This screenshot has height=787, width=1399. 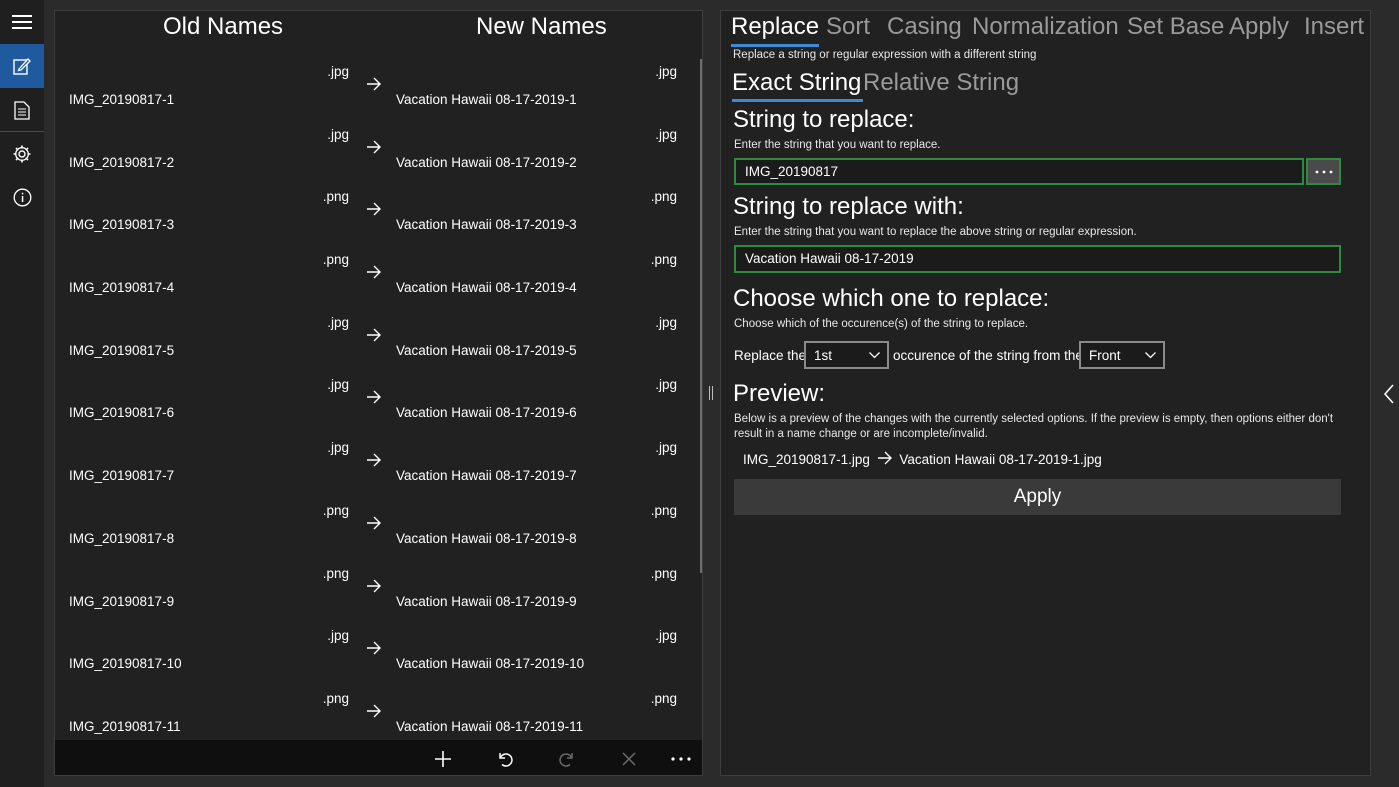 I want to click on edit-icon, so click(x=22, y=66).